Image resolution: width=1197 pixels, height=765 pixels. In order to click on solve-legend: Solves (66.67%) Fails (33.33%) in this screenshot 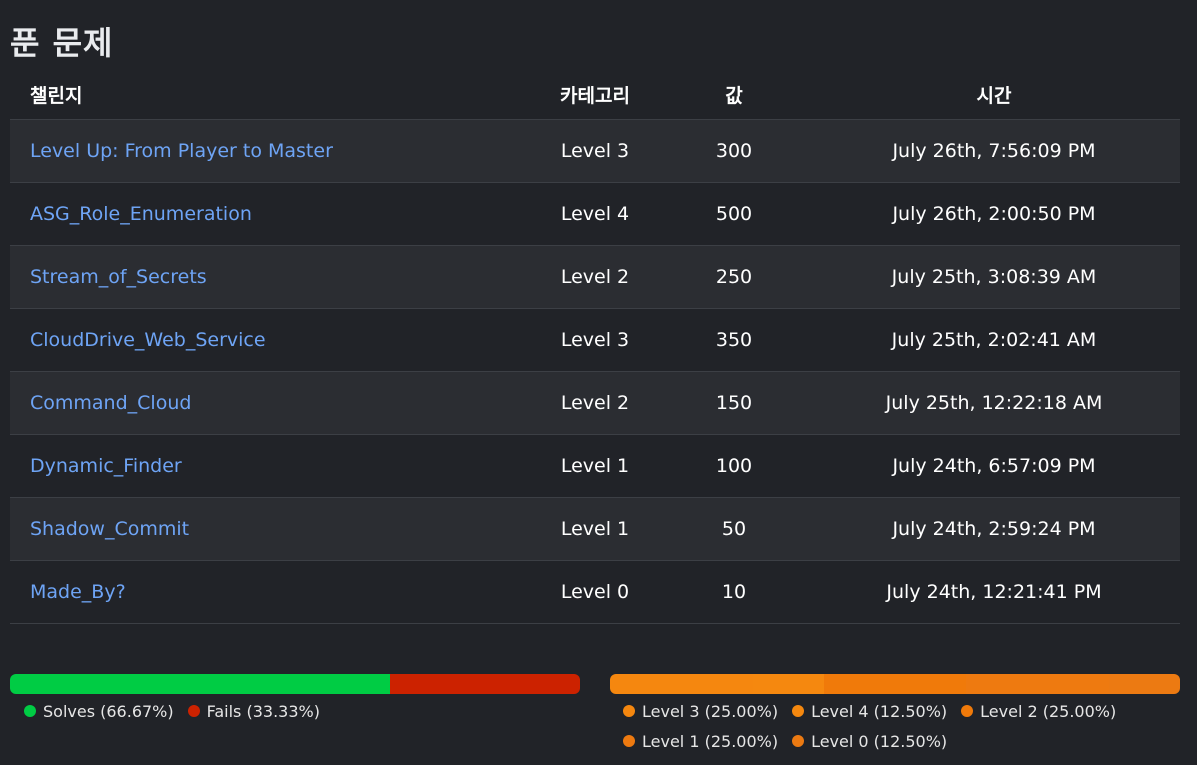, I will do `click(304, 711)`.